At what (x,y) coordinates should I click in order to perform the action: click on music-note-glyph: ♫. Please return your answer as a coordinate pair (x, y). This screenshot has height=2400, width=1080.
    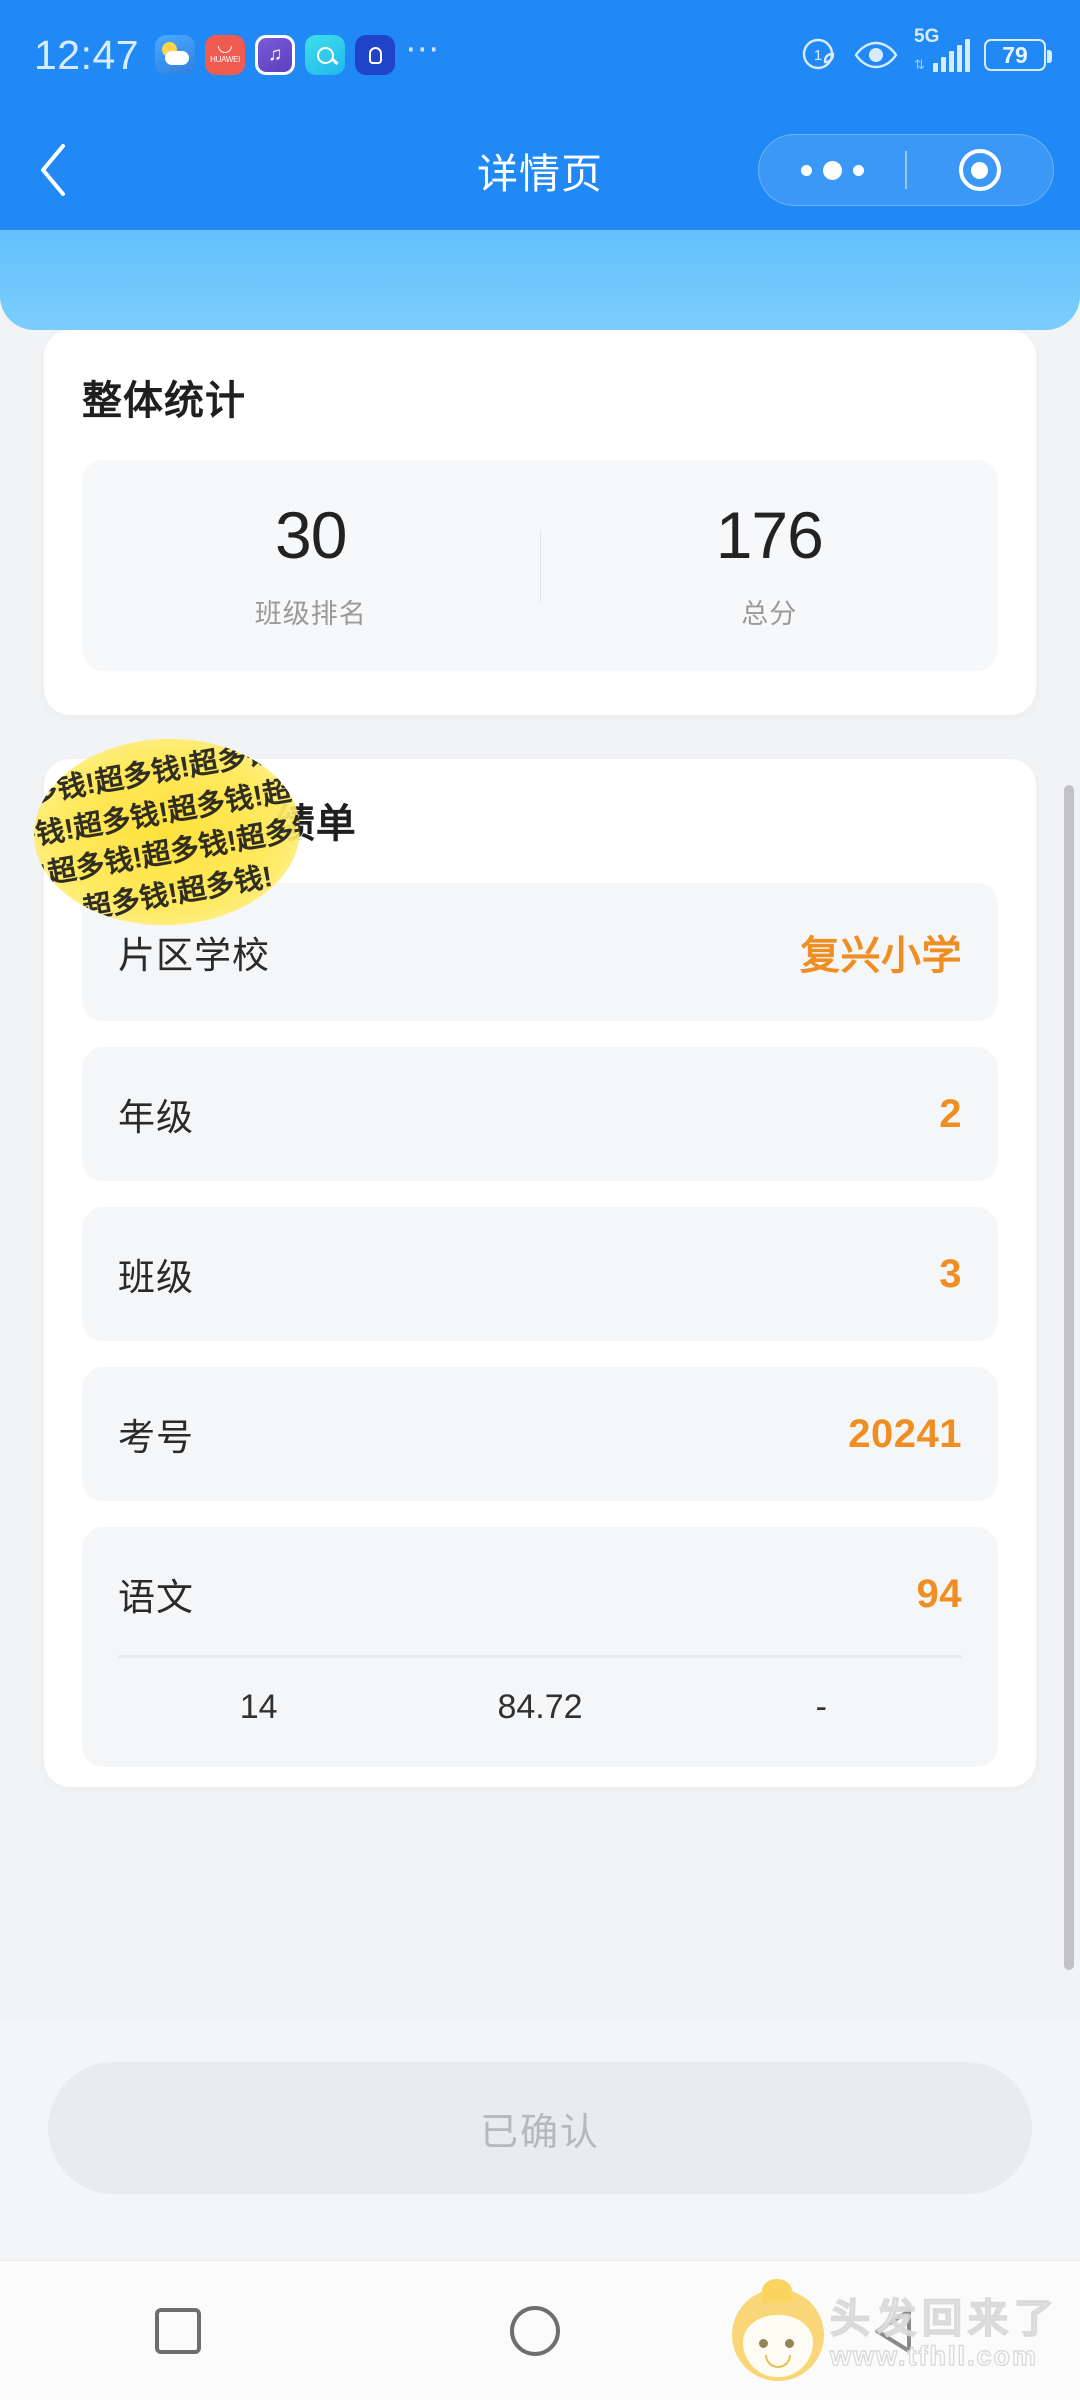
    Looking at the image, I should click on (275, 55).